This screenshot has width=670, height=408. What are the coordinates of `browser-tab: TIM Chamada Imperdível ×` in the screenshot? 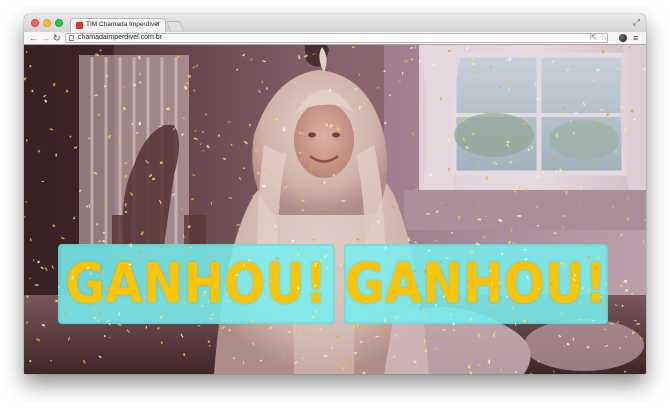 It's located at (118, 25).